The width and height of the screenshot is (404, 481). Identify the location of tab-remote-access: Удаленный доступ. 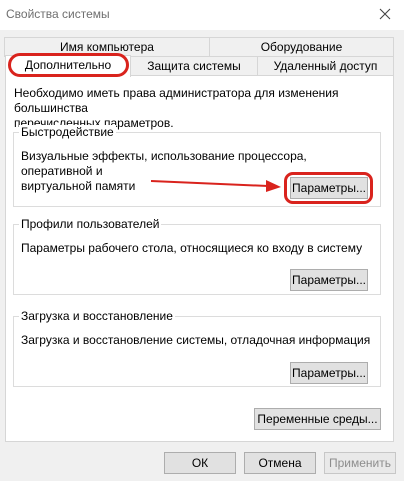
(325, 66).